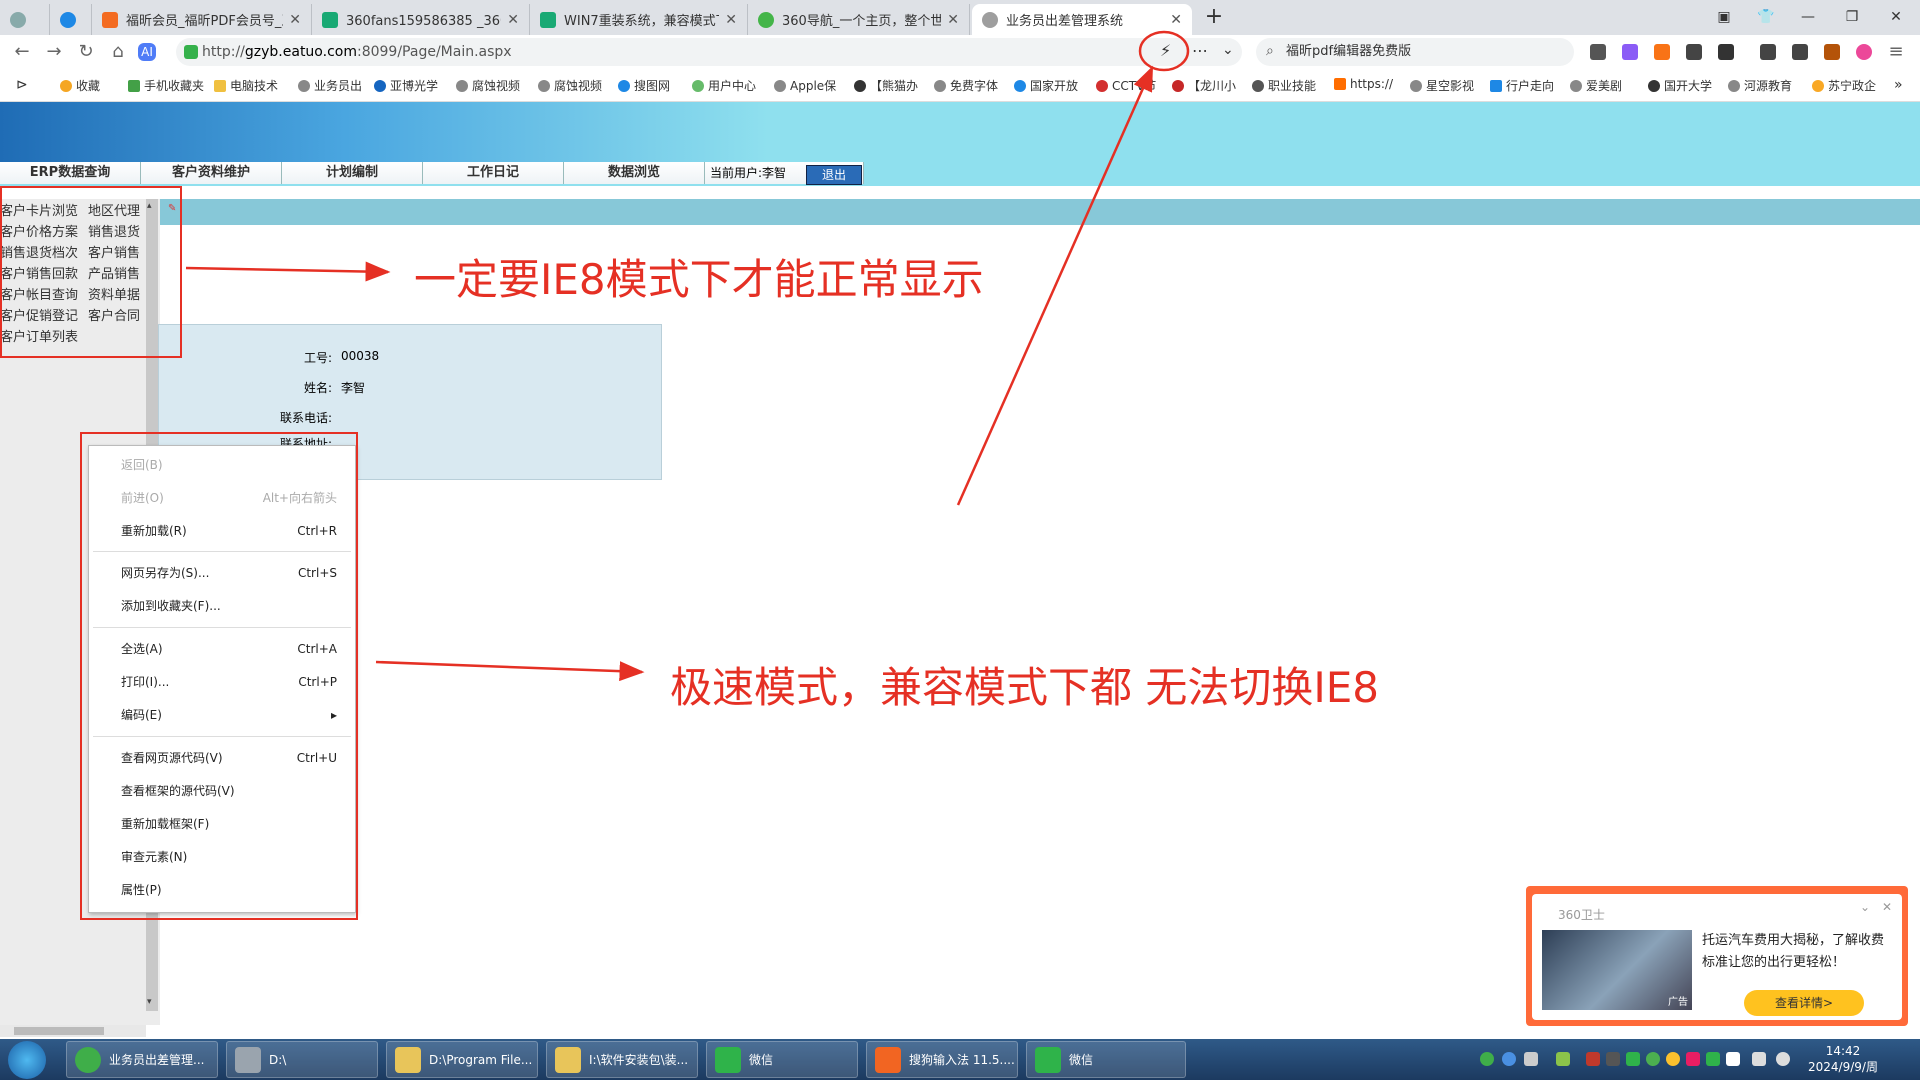 This screenshot has width=1920, height=1091. I want to click on skin-icon: 👕, so click(1766, 17).